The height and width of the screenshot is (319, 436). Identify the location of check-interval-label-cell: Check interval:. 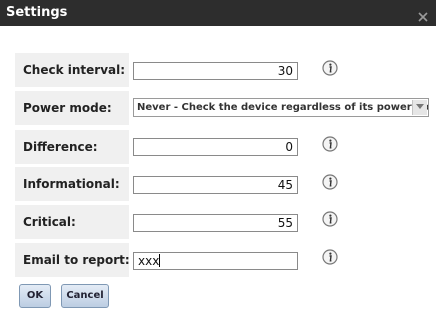
(72, 70).